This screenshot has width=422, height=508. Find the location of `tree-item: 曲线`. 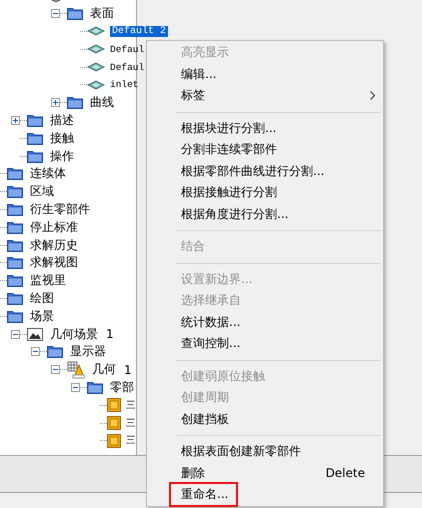

tree-item: 曲线 is located at coordinates (102, 103).